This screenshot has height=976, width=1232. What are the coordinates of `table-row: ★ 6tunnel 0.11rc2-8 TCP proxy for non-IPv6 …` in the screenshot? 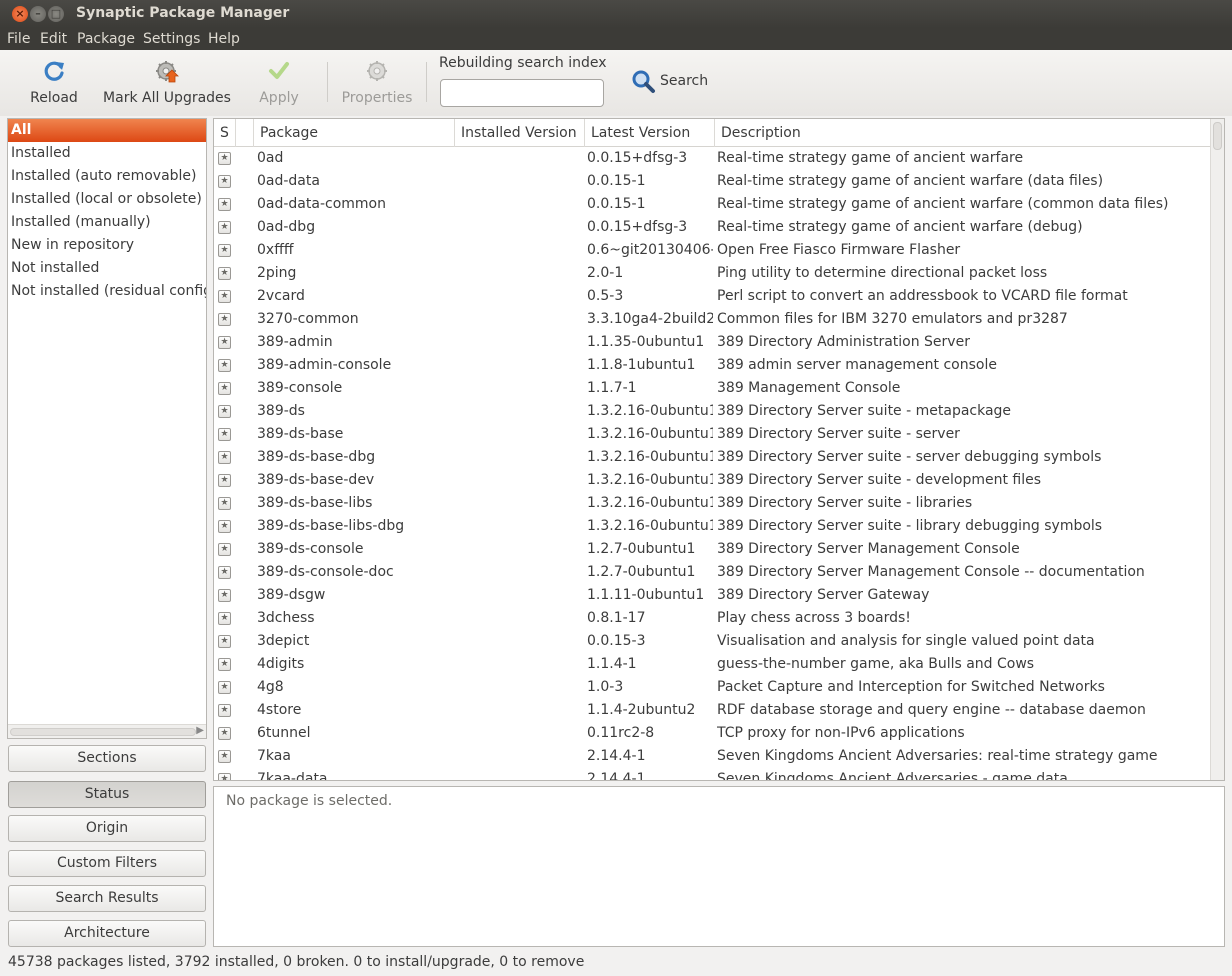 It's located at (712, 733).